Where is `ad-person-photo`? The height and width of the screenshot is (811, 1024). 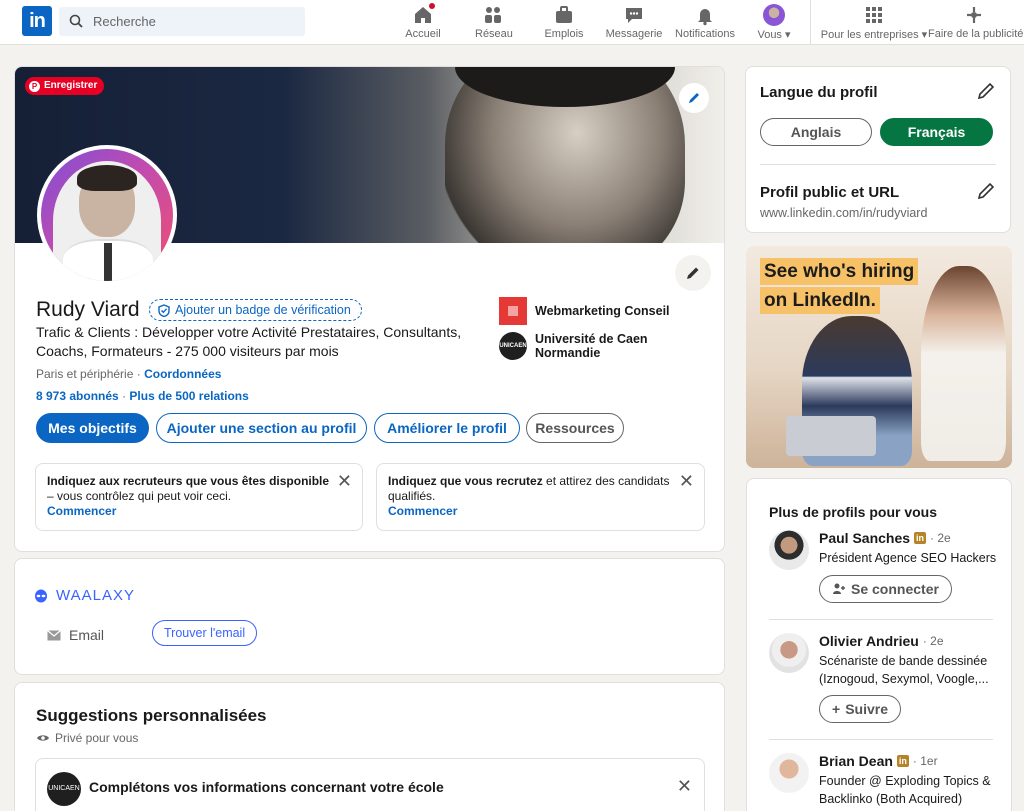 ad-person-photo is located at coordinates (963, 363).